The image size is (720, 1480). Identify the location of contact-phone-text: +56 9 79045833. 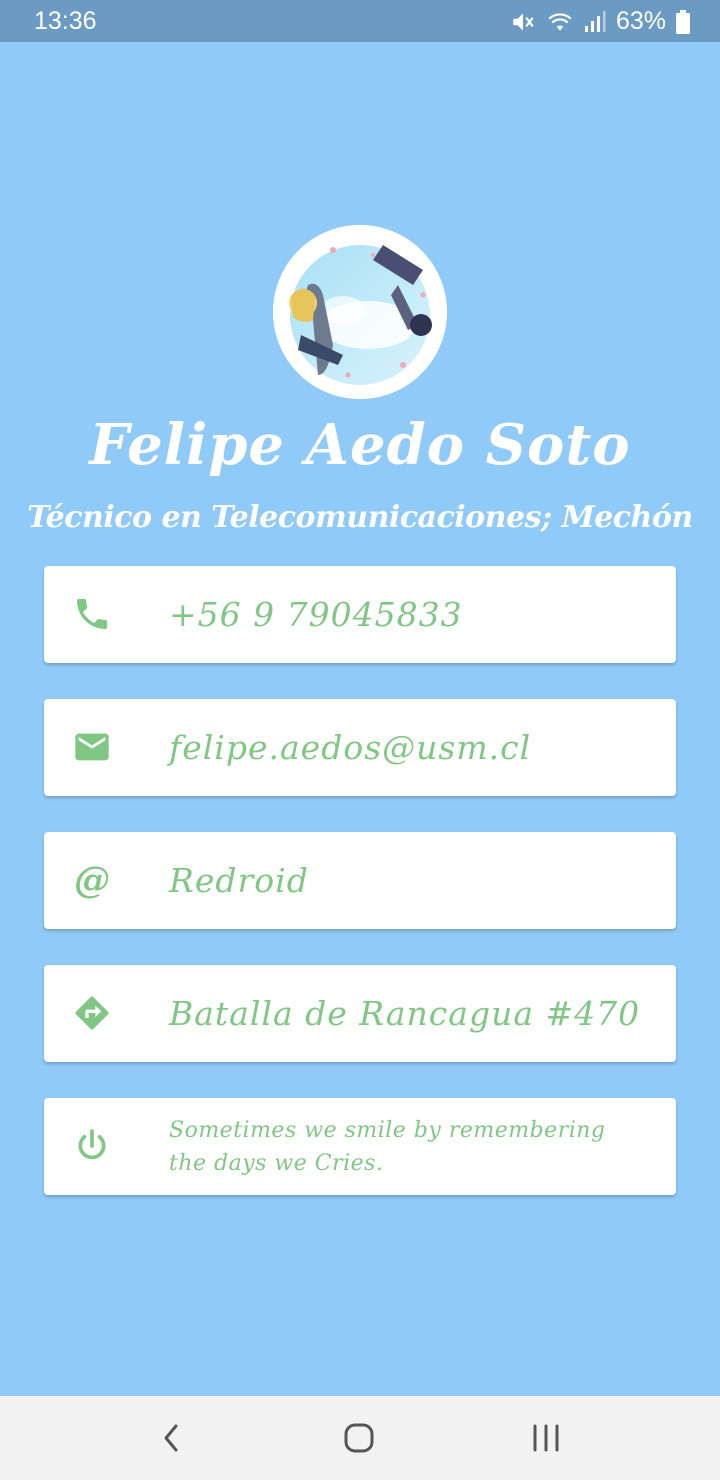
(316, 614).